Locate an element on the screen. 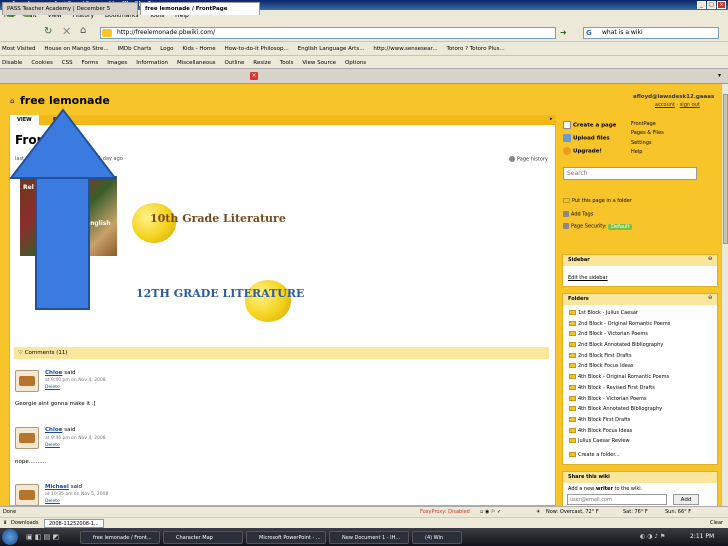 The height and width of the screenshot is (546, 728). tab-pass-teacher-academy: PASS Teacher Academy | December 5 is located at coordinates (70, 8).